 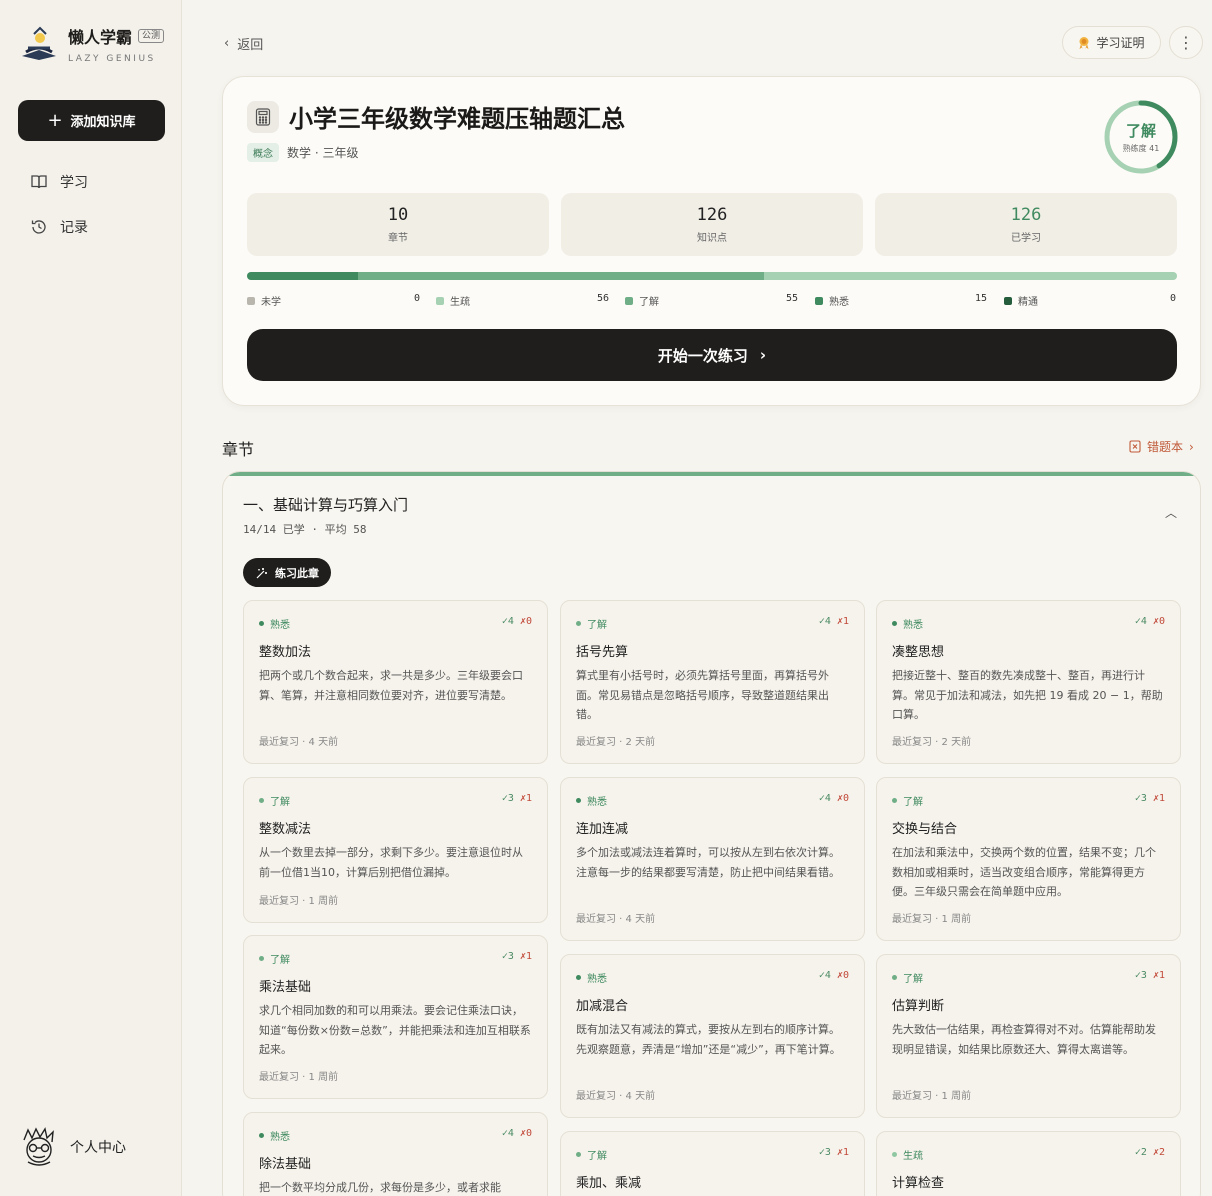 What do you see at coordinates (1141, 137) in the screenshot?
I see `mastery-label: 了解 熟练度 41` at bounding box center [1141, 137].